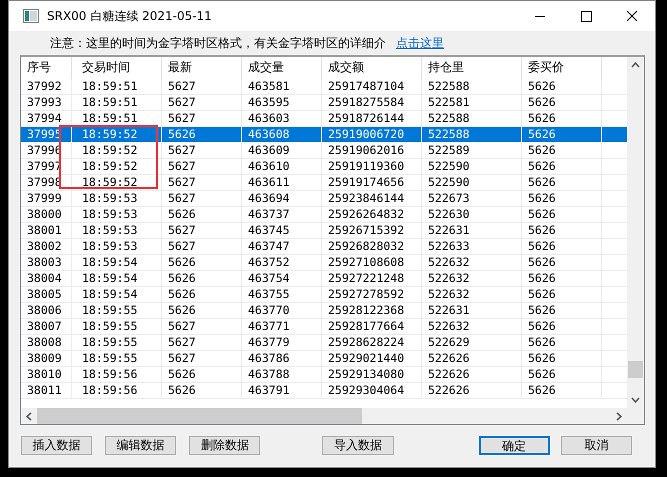  What do you see at coordinates (372, 343) in the screenshot?
I see `table-cell: 25928628224` at bounding box center [372, 343].